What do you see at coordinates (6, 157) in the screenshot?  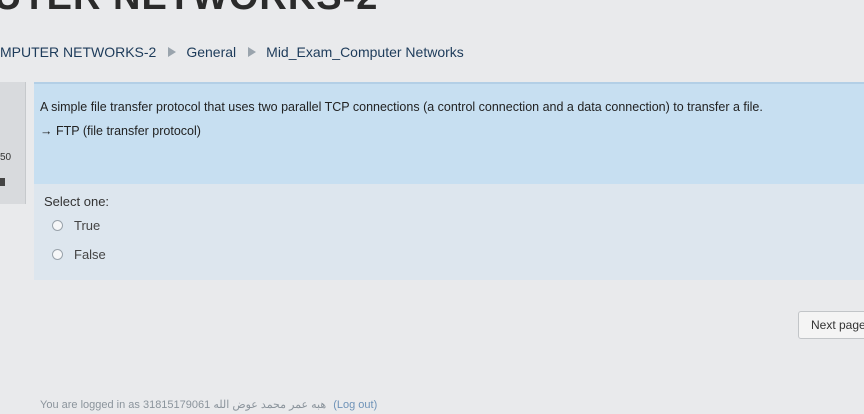 I see `question-number: 50` at bounding box center [6, 157].